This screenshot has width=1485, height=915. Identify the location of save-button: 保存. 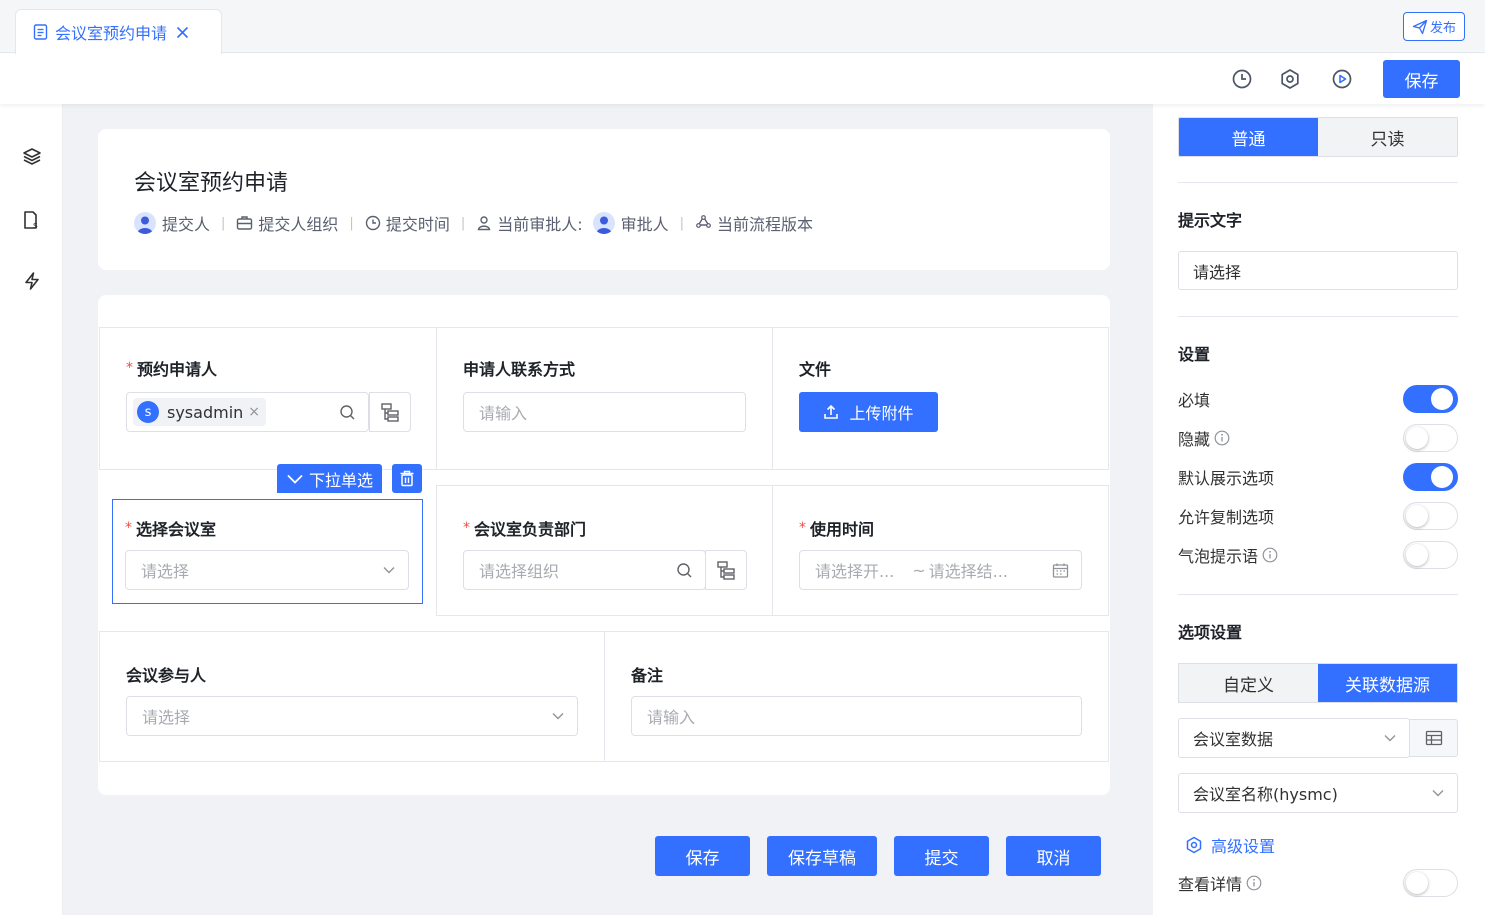
(1421, 79).